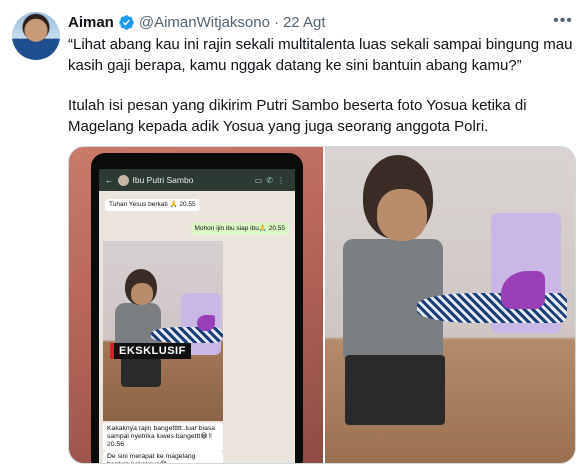  What do you see at coordinates (563, 21) in the screenshot?
I see `more-options-icon: •••` at bounding box center [563, 21].